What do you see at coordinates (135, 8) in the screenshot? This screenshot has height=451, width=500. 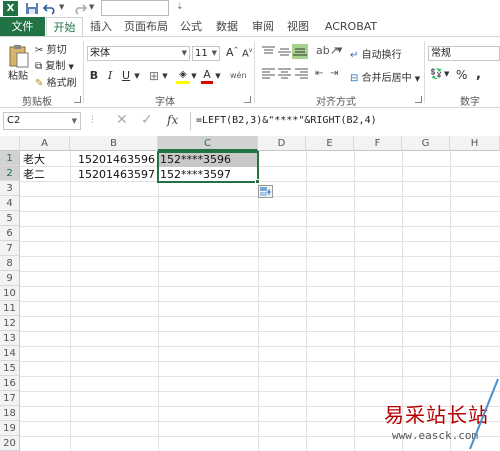 I see `title-input-box` at bounding box center [135, 8].